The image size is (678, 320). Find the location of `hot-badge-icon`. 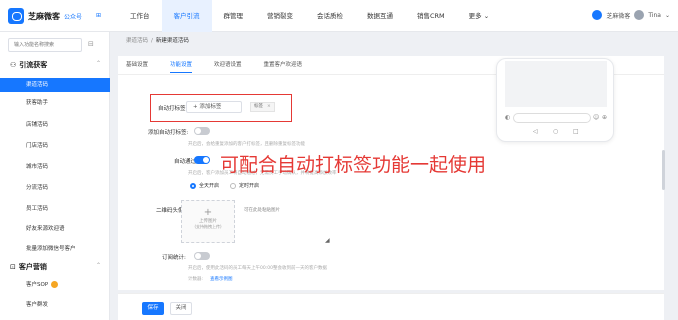

hot-badge-icon is located at coordinates (55, 284).